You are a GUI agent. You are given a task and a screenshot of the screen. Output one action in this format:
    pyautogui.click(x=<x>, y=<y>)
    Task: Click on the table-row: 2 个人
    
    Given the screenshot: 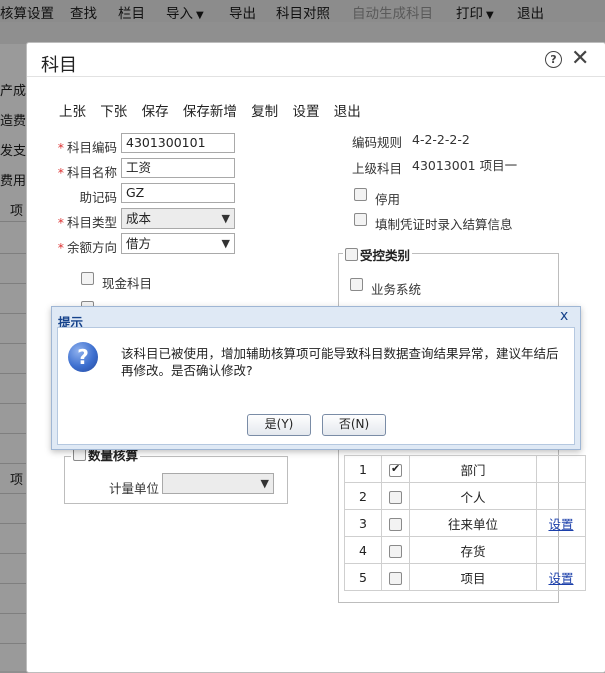 What is the action you would take?
    pyautogui.click(x=465, y=496)
    